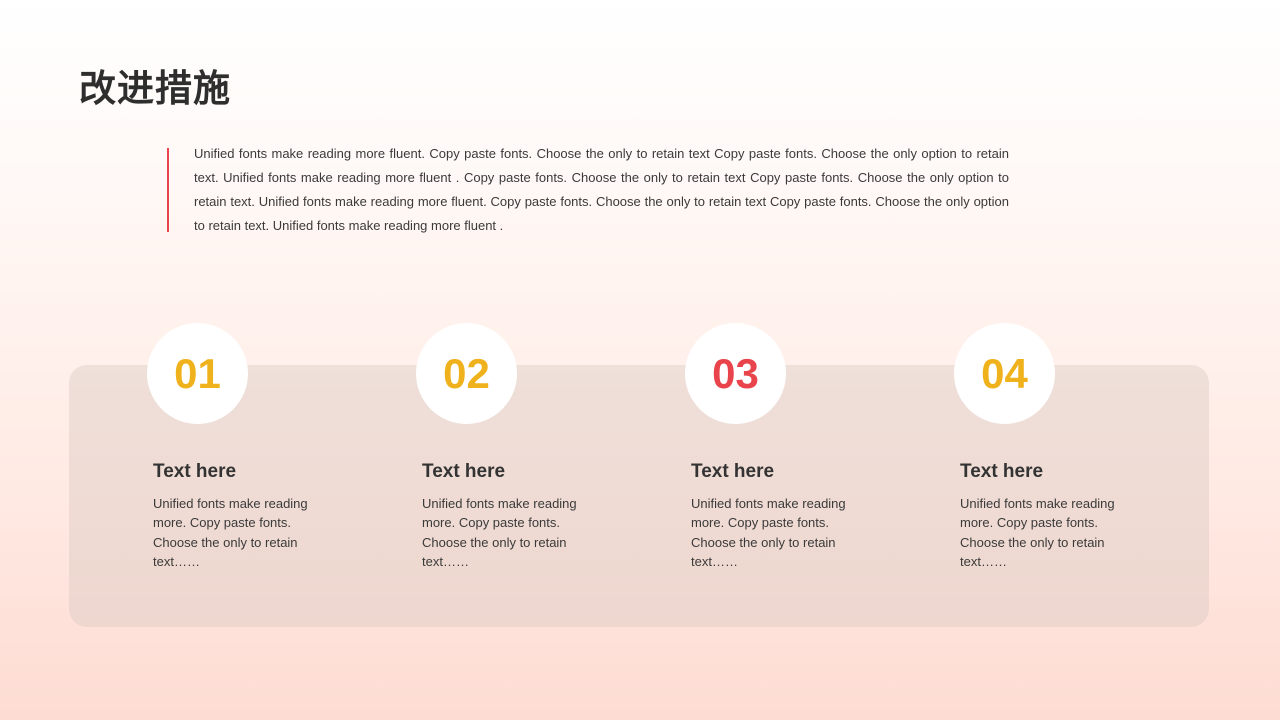 Image resolution: width=1280 pixels, height=720 pixels. What do you see at coordinates (168, 190) in the screenshot?
I see `intro-accent-bar` at bounding box center [168, 190].